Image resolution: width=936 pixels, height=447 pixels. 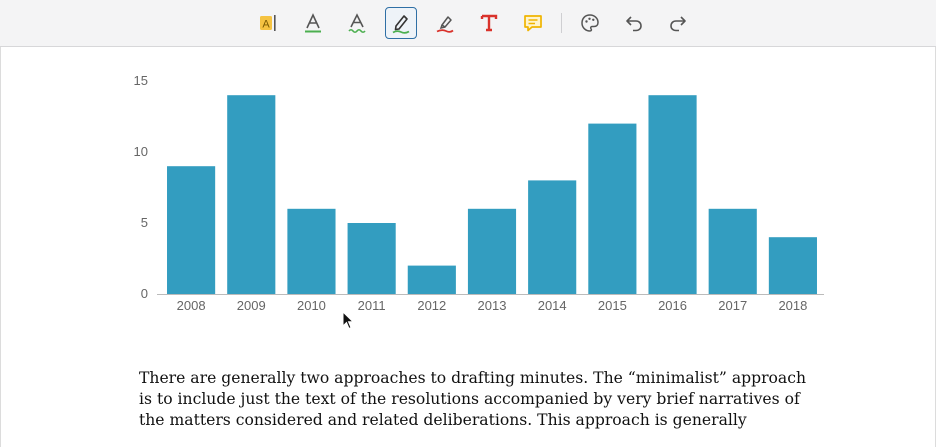 I want to click on highlight-text-icon: A, so click(x=268, y=23).